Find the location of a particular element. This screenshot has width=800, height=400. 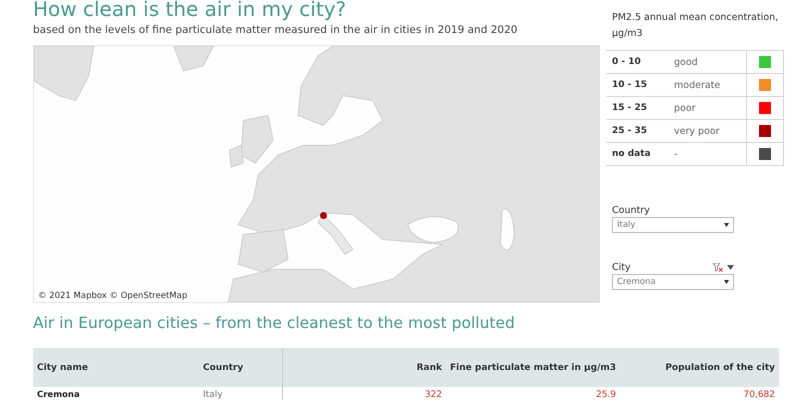

table-cell: 70,682 is located at coordinates (699, 393).